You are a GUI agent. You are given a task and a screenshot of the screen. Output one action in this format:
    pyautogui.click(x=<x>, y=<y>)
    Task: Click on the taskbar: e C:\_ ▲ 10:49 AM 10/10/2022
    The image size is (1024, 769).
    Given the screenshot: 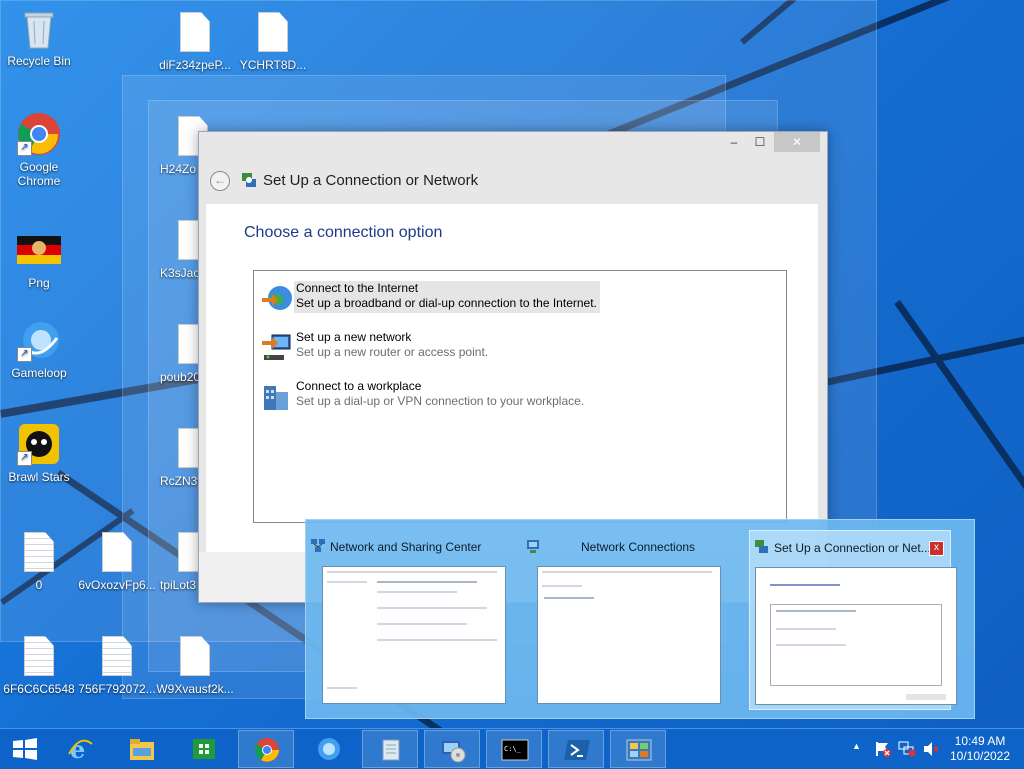 What is the action you would take?
    pyautogui.click(x=512, y=748)
    